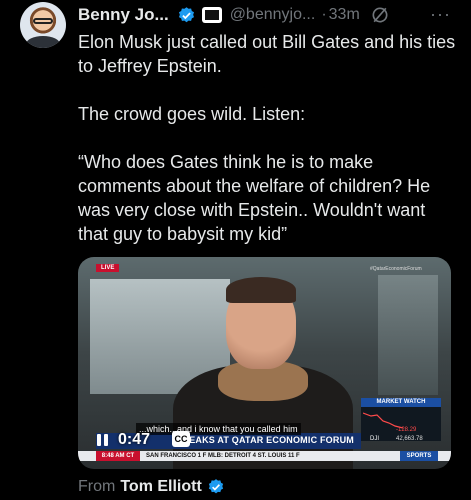 The height and width of the screenshot is (500, 471). What do you see at coordinates (192, 114) in the screenshot?
I see `post-paragraph: The crowd goes wild. Listen:` at bounding box center [192, 114].